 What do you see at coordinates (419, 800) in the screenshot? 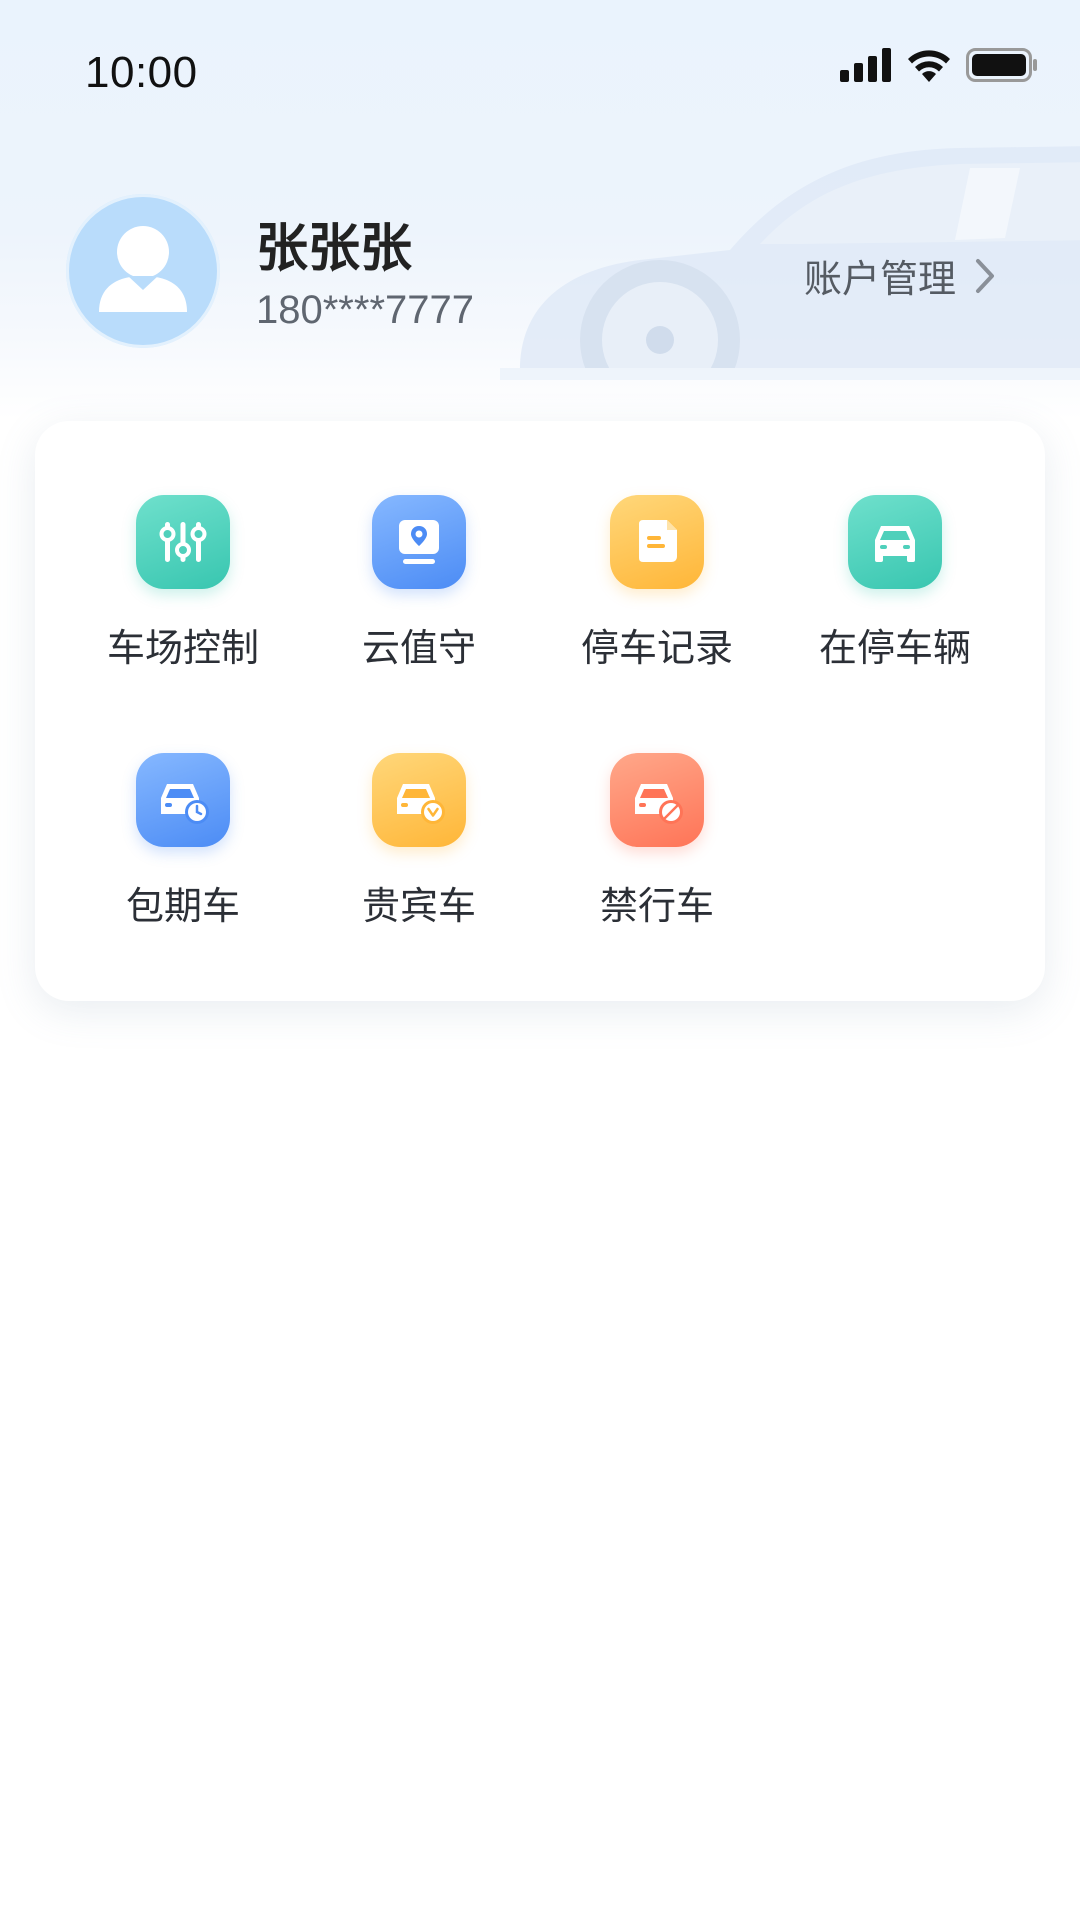
I see `car-vip-icon` at bounding box center [419, 800].